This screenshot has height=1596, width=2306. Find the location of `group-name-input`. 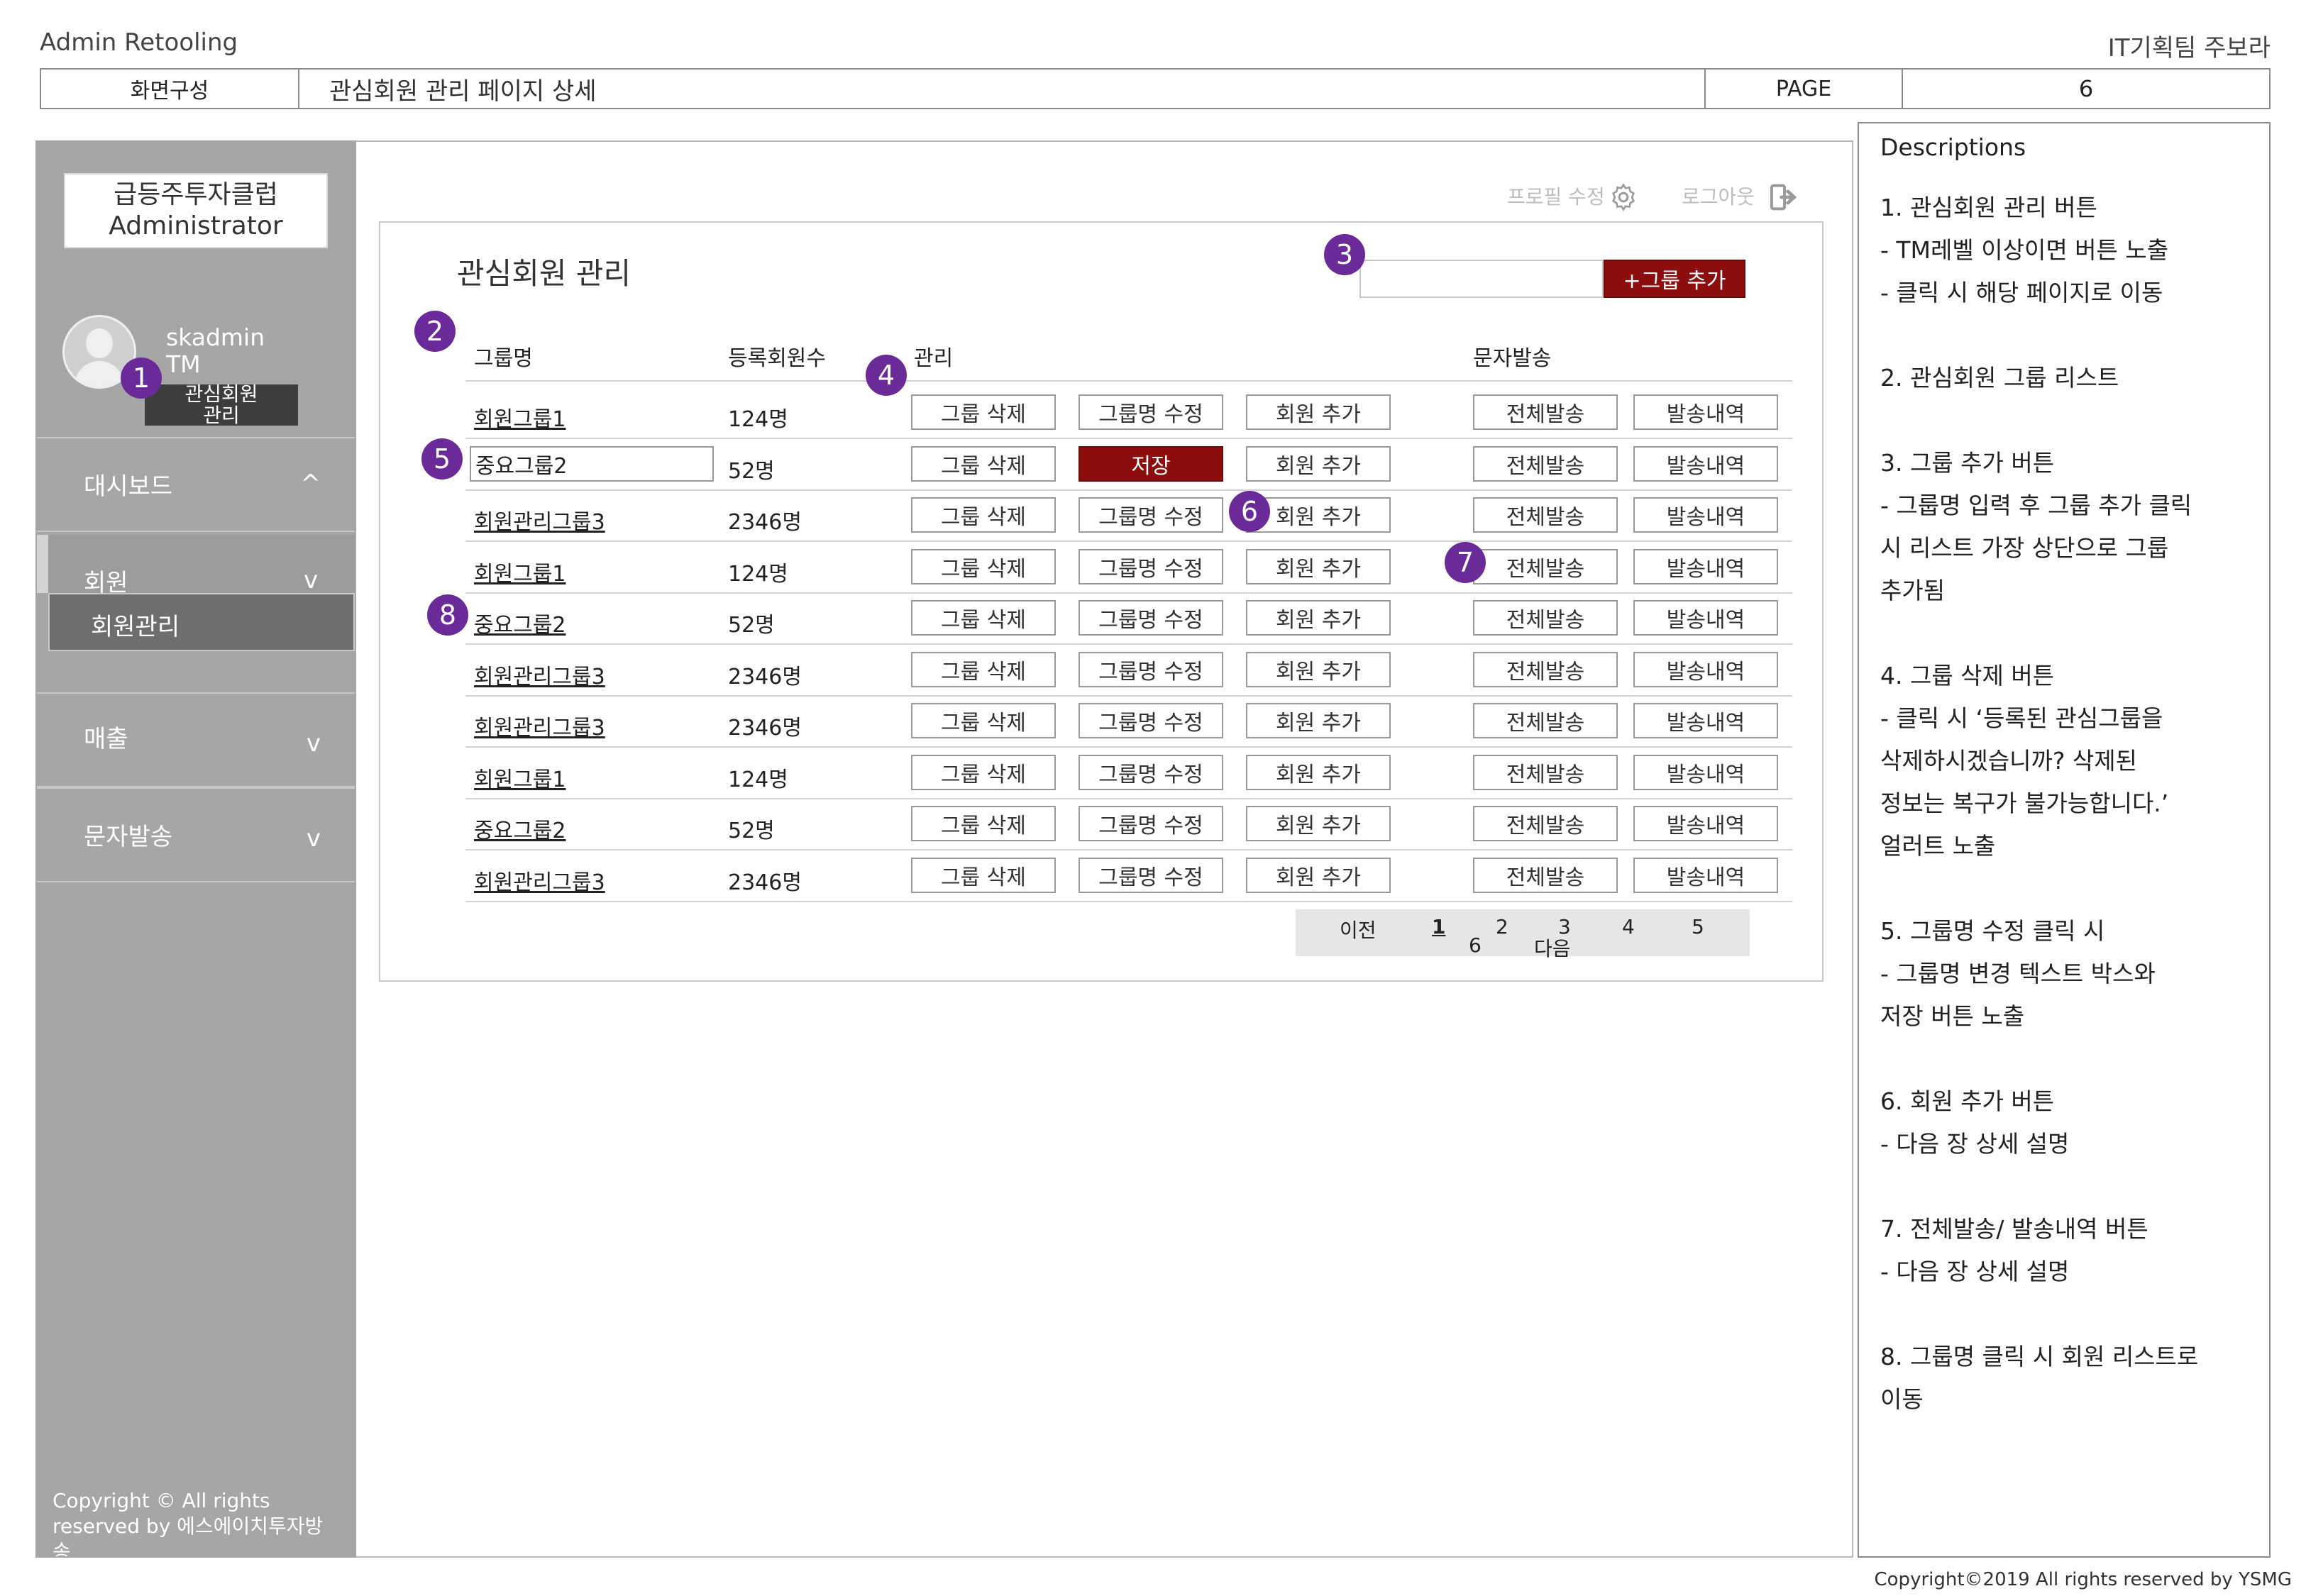

group-name-input is located at coordinates (1481, 279).